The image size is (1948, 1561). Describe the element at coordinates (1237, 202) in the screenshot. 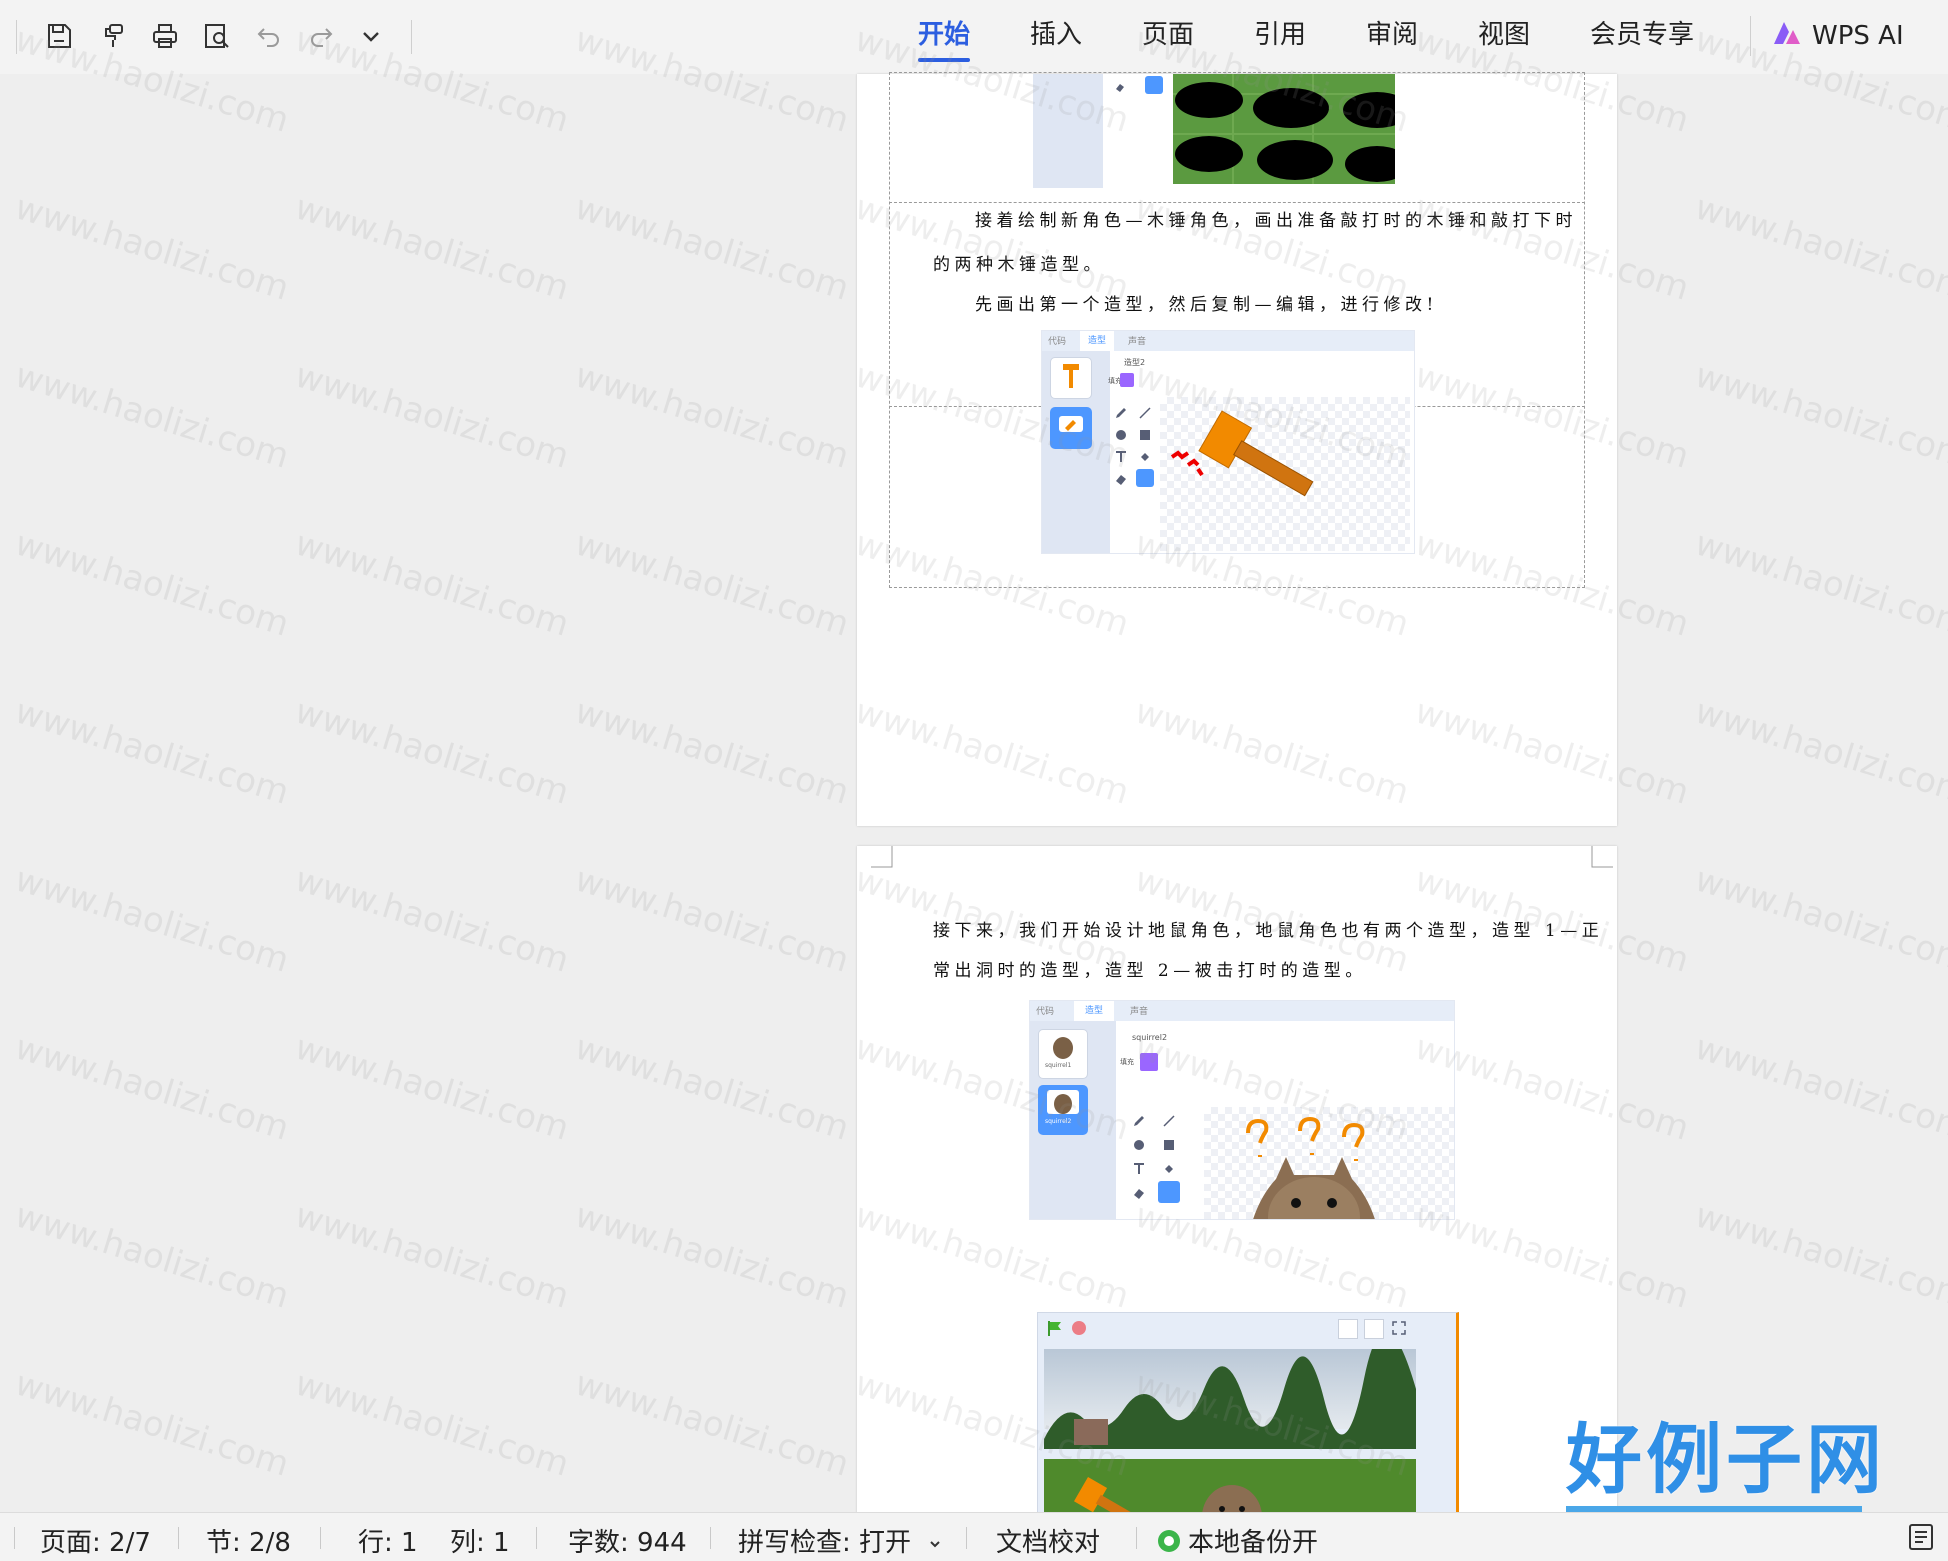

I see `section-divider` at that location.